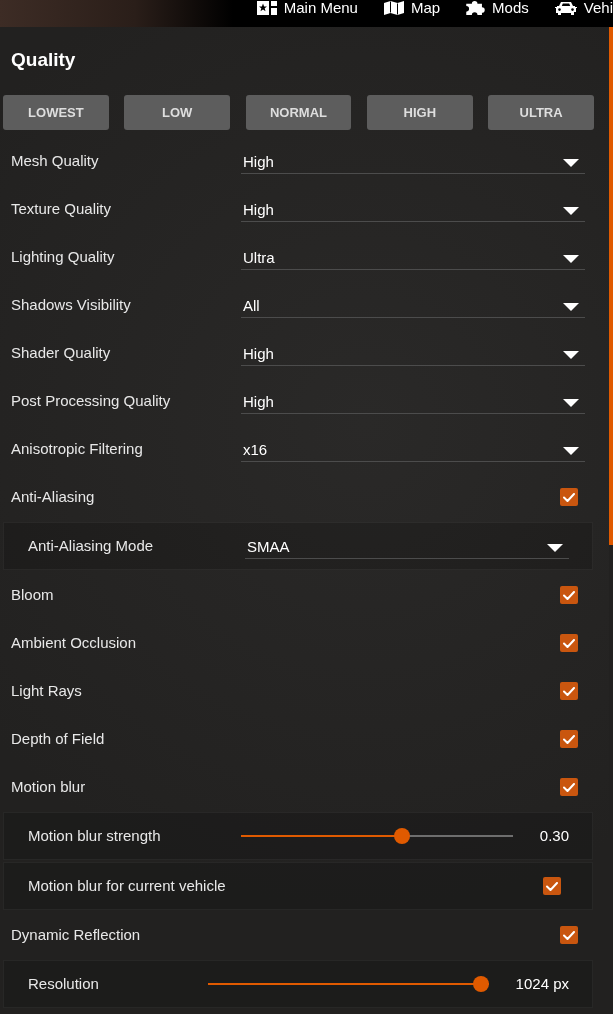 The width and height of the screenshot is (613, 1014). I want to click on dropdown: All, so click(413, 305).